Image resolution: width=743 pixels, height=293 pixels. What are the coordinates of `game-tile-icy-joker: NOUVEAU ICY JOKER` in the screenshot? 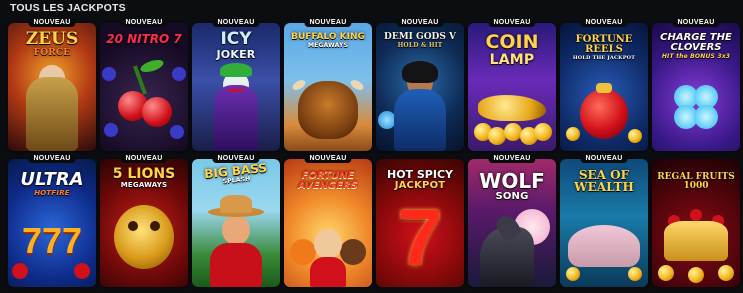 It's located at (236, 84).